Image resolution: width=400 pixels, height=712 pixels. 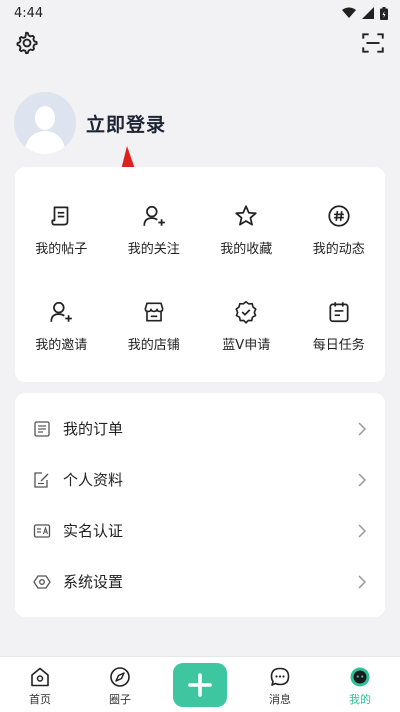 What do you see at coordinates (93, 429) in the screenshot?
I see `list-label: 我的订单` at bounding box center [93, 429].